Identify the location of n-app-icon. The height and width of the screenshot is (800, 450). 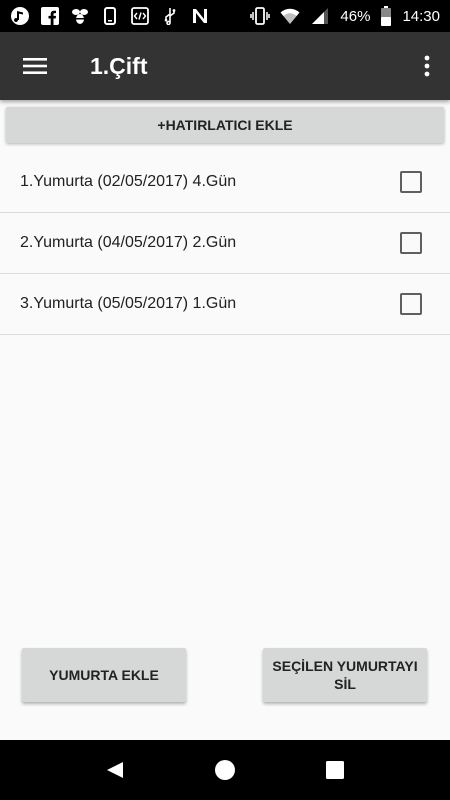
(200, 16).